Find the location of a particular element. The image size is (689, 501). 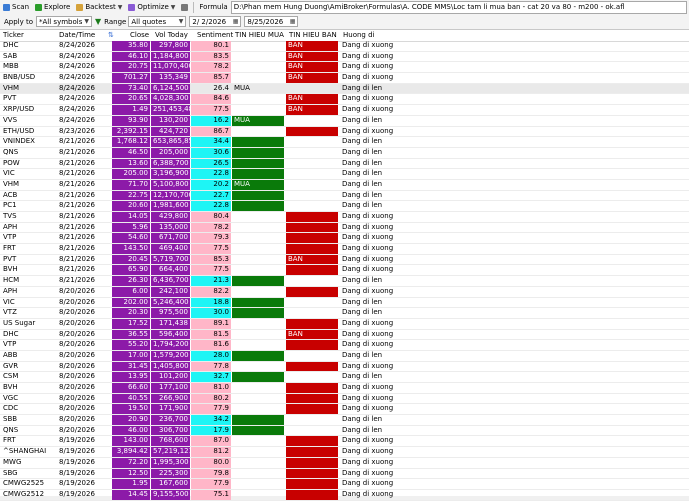

date-from-field: 2/ 2/2026 ▦ is located at coordinates (215, 21).